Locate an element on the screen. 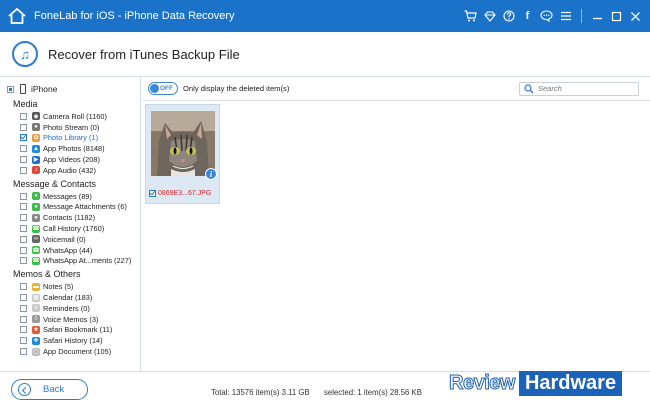 The width and height of the screenshot is (650, 410). app-photos-icon: ▲ is located at coordinates (36, 148).